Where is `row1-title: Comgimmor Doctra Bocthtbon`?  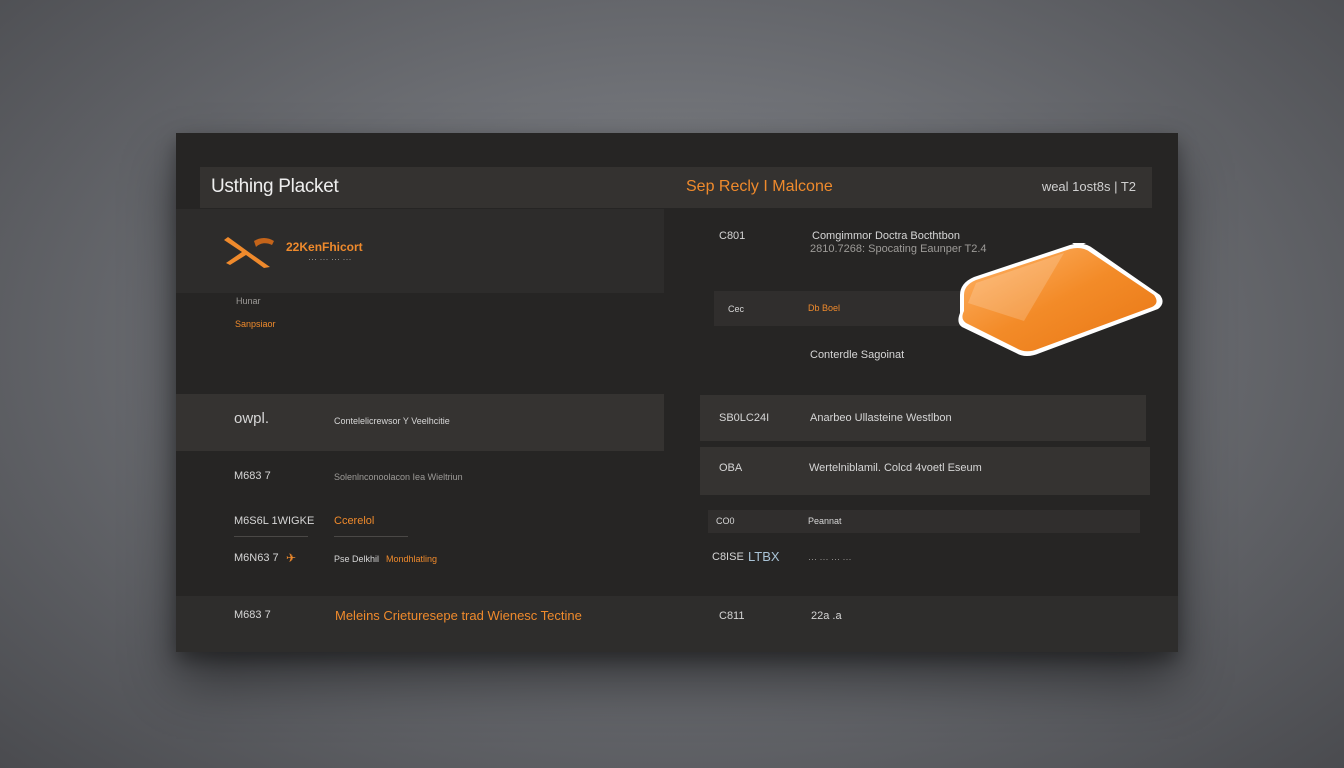
row1-title: Comgimmor Doctra Bocthtbon is located at coordinates (886, 236).